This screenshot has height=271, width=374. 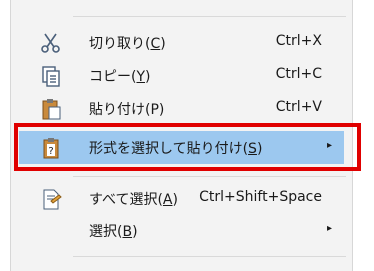 I want to click on menu-item-label: 貼り付け(P), so click(x=127, y=110).